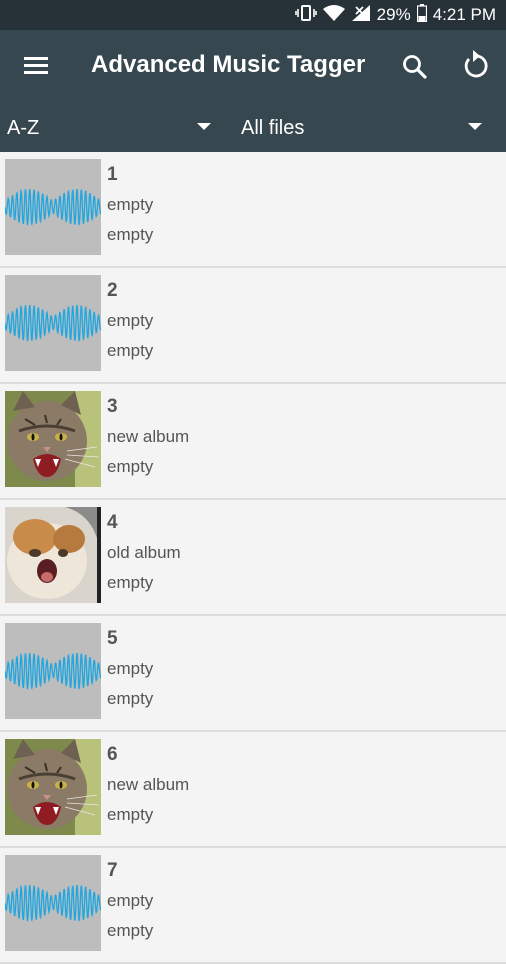 The image size is (506, 964). I want to click on file-filter-dropdown: All files, so click(364, 129).